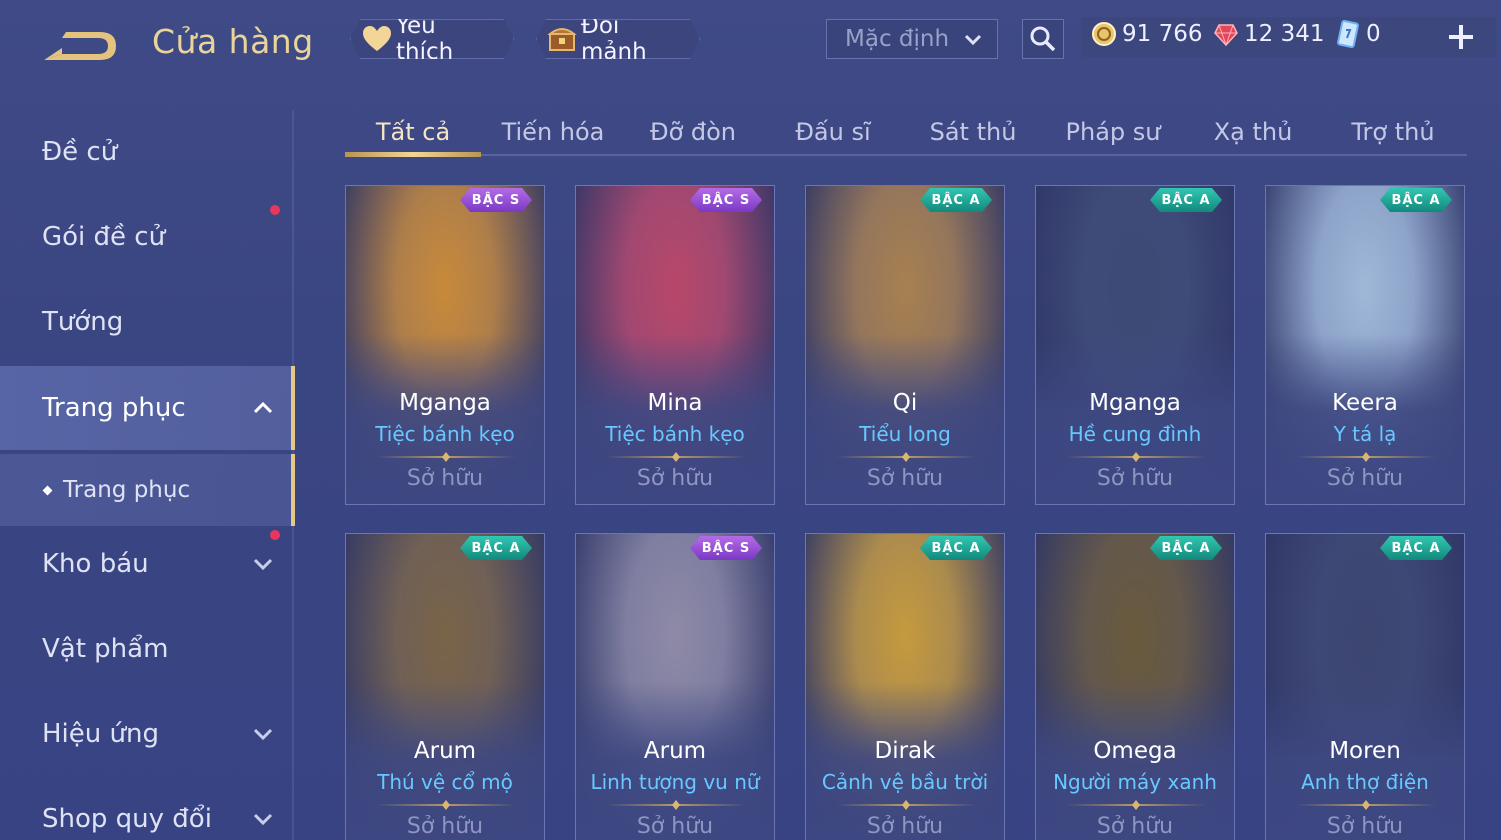  What do you see at coordinates (1253, 132) in the screenshot?
I see `tab-marksman: Xạ thủ` at bounding box center [1253, 132].